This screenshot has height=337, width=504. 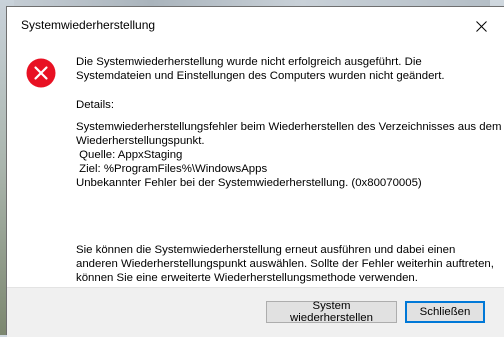 What do you see at coordinates (88, 25) in the screenshot?
I see `dialog-title: Systemwiederherstellung` at bounding box center [88, 25].